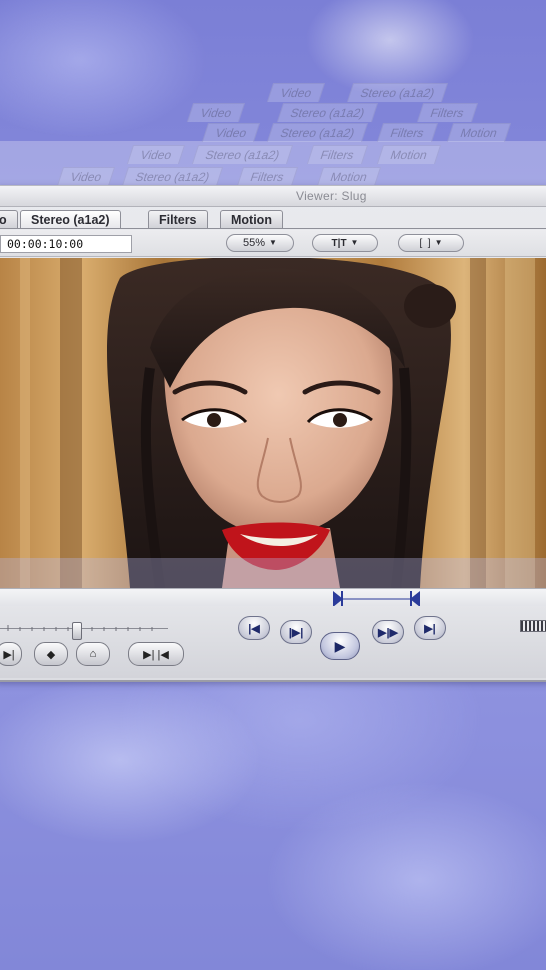 The image size is (546, 970). I want to click on play-in-to-out-button: |▶|, so click(296, 632).